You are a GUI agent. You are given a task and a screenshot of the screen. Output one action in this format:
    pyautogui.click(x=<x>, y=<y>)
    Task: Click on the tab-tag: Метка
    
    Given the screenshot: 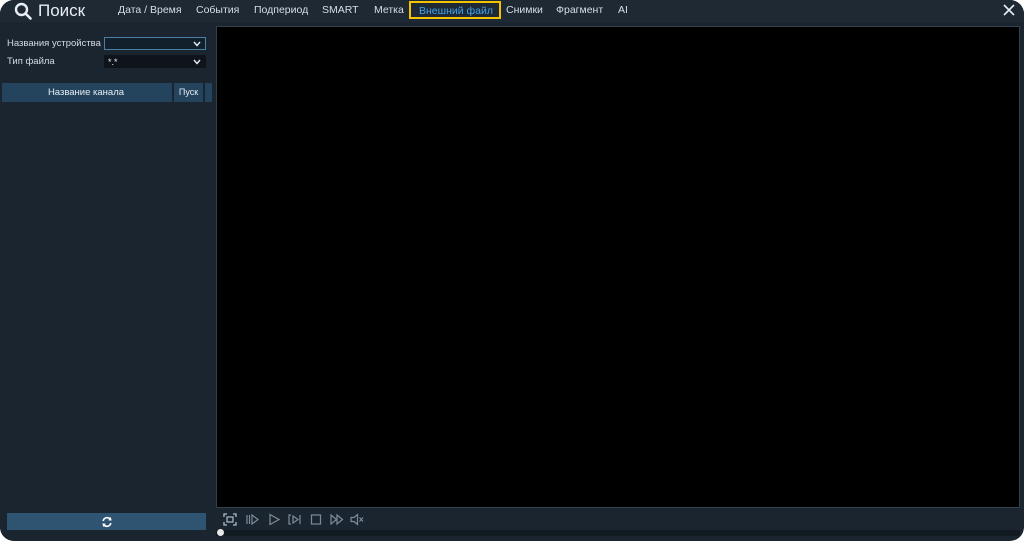 What is the action you would take?
    pyautogui.click(x=389, y=10)
    